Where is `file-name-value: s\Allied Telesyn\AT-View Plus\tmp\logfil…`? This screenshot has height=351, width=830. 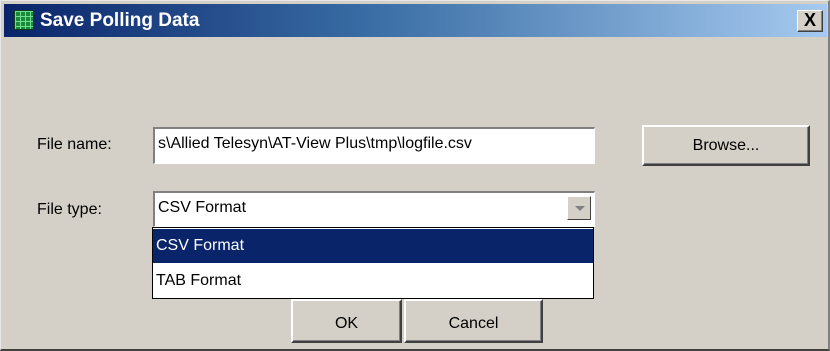
file-name-value: s\Allied Telesyn\AT-View Plus\tmp\logfil… is located at coordinates (315, 143).